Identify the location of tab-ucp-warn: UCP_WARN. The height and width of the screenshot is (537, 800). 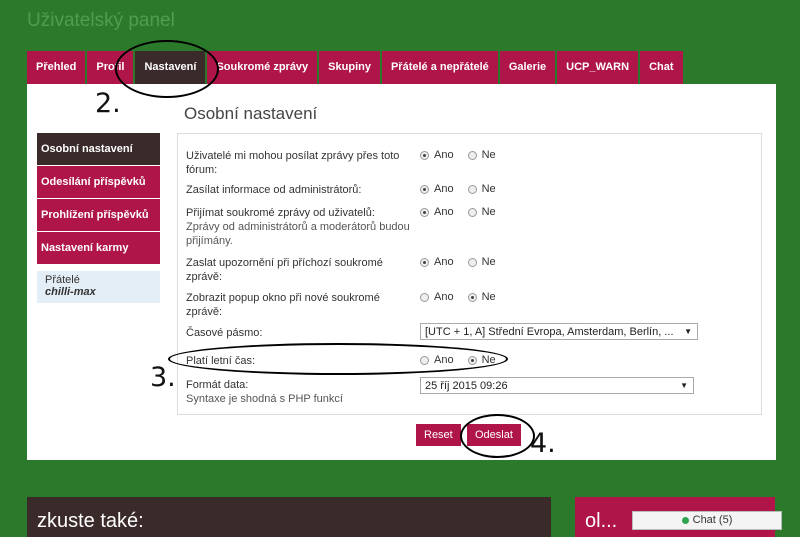
(598, 67).